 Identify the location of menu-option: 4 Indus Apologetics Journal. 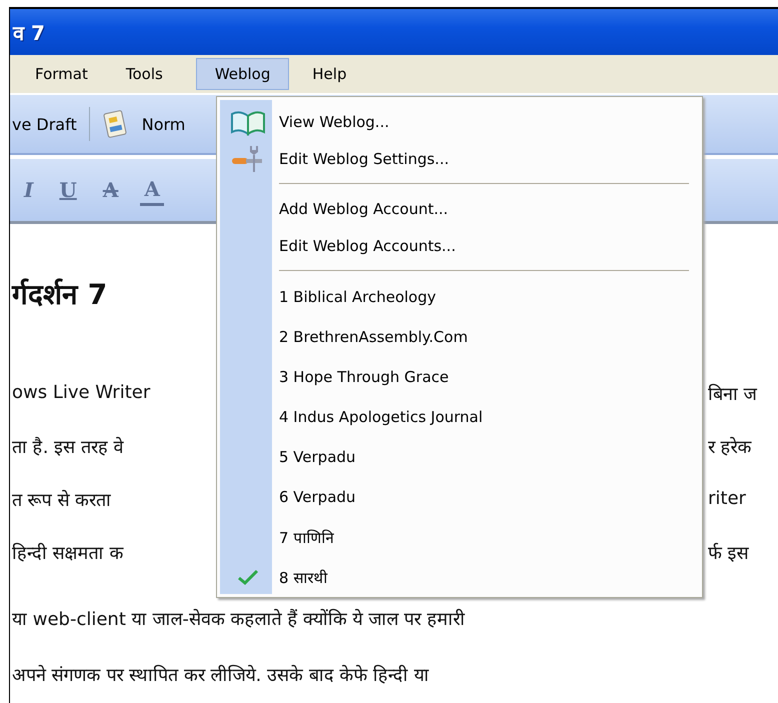
(459, 417).